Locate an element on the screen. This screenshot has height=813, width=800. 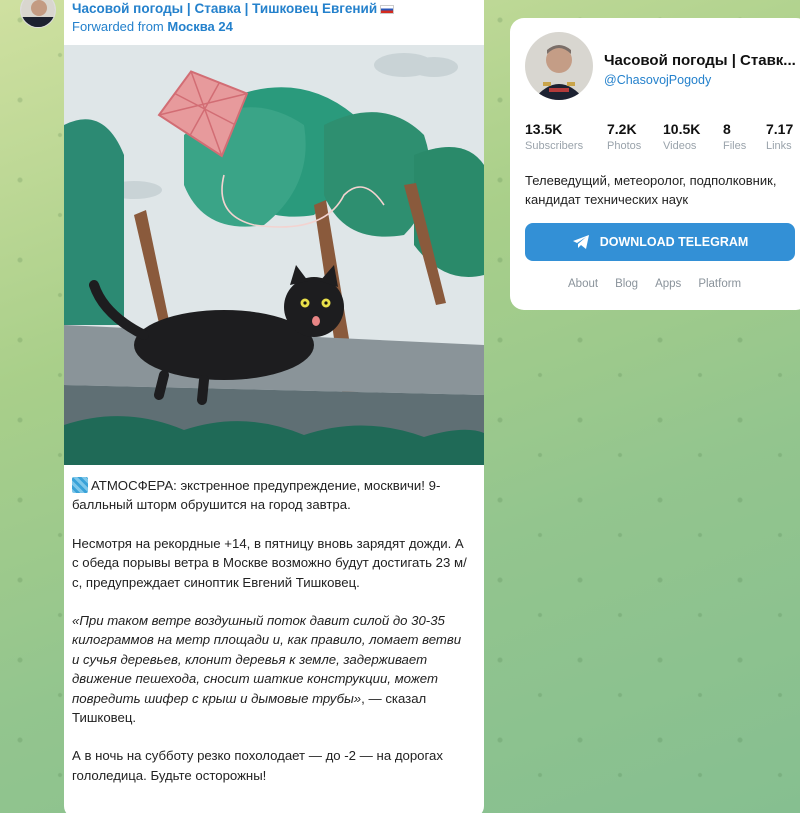
download-telegram-button: DOWNLOAD TELEGRAM is located at coordinates (660, 242).